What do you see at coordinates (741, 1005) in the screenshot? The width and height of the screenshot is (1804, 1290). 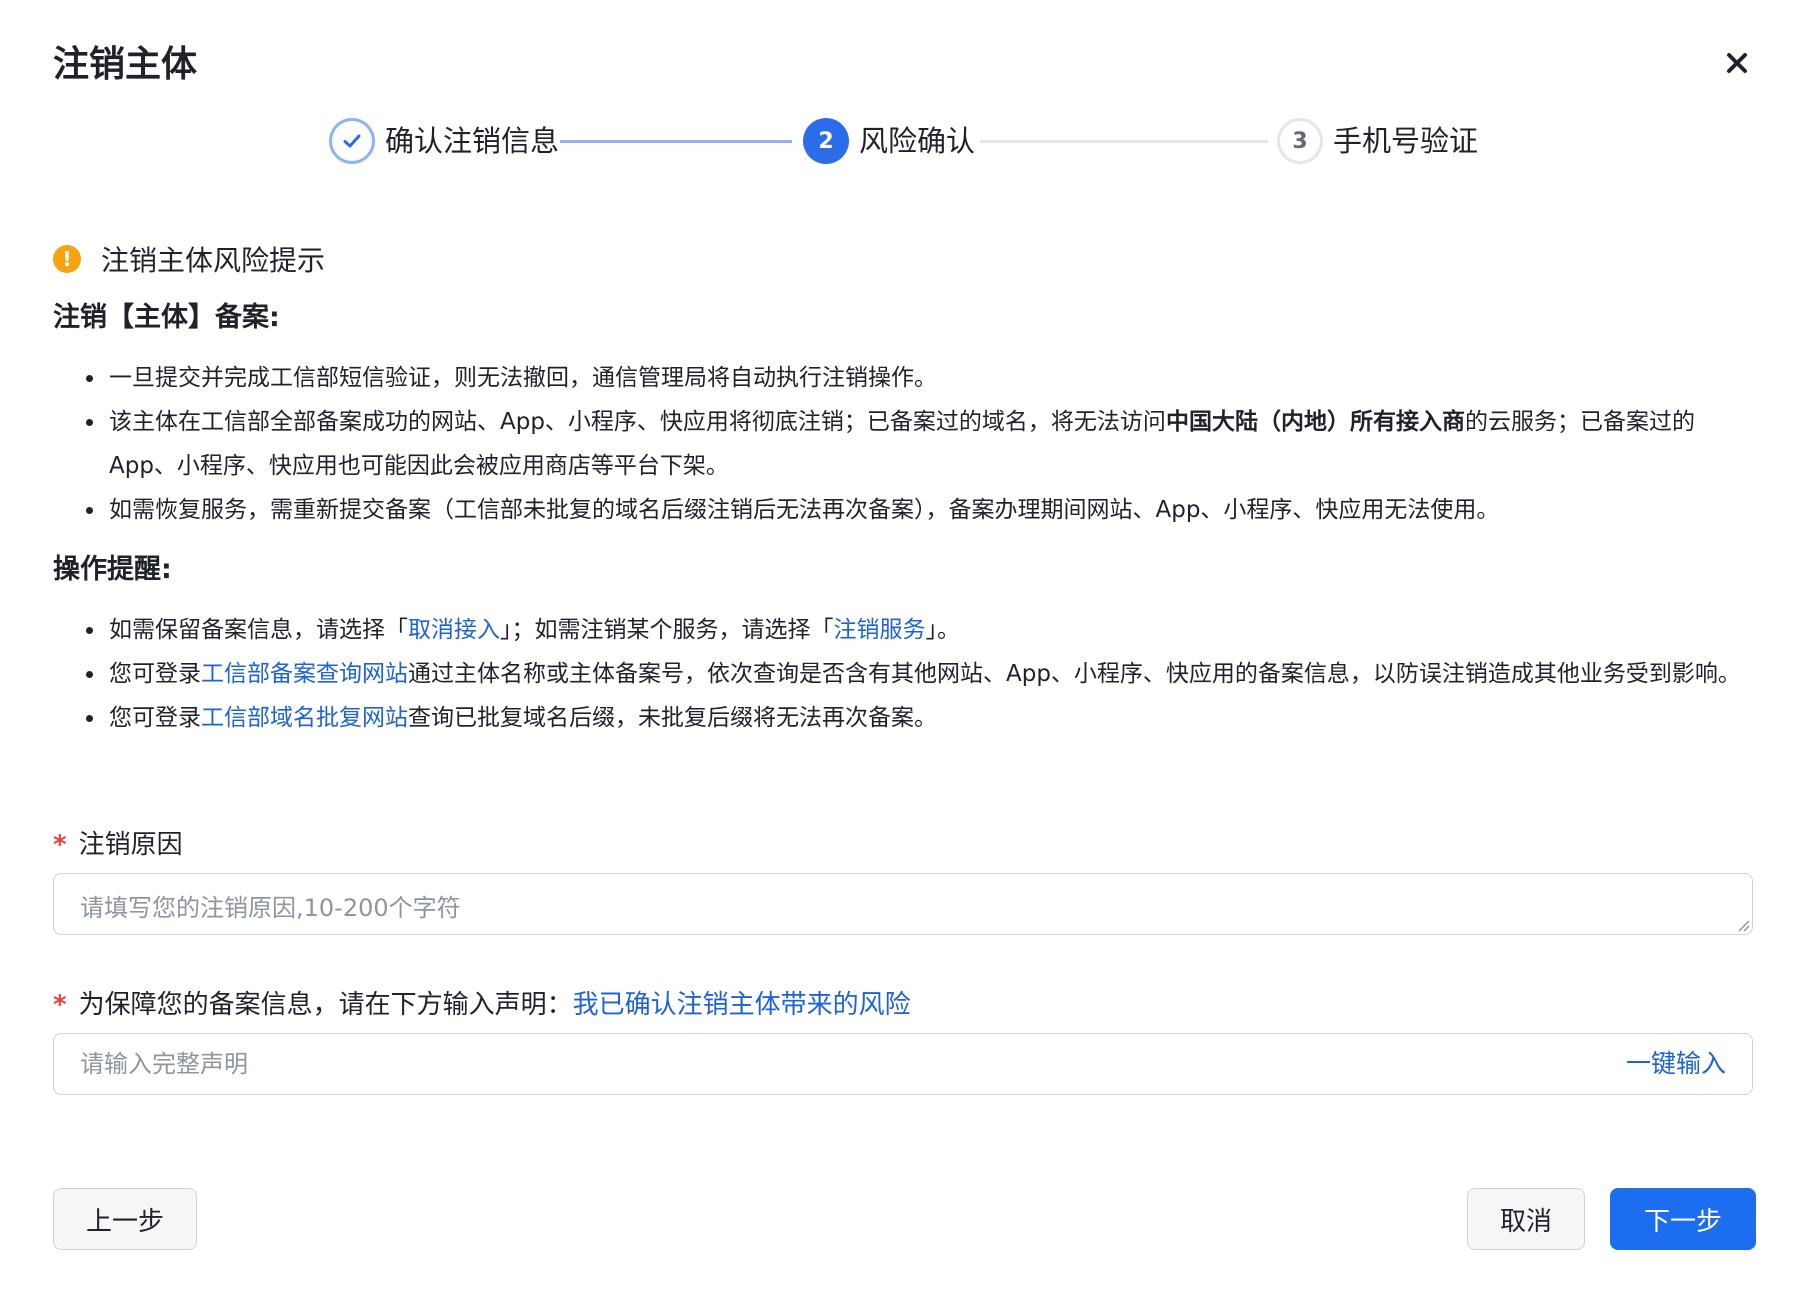 I see `statement-text: 我已确认注销主体带来的风险` at bounding box center [741, 1005].